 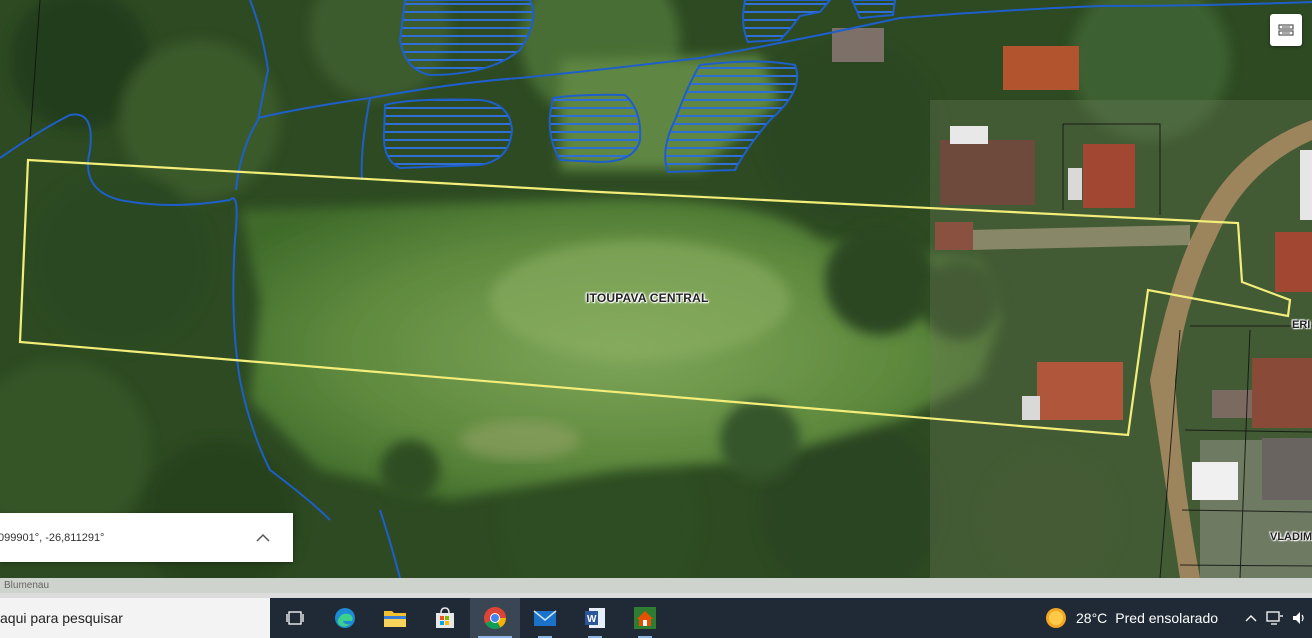 I want to click on file-explorer-button, so click(x=395, y=618).